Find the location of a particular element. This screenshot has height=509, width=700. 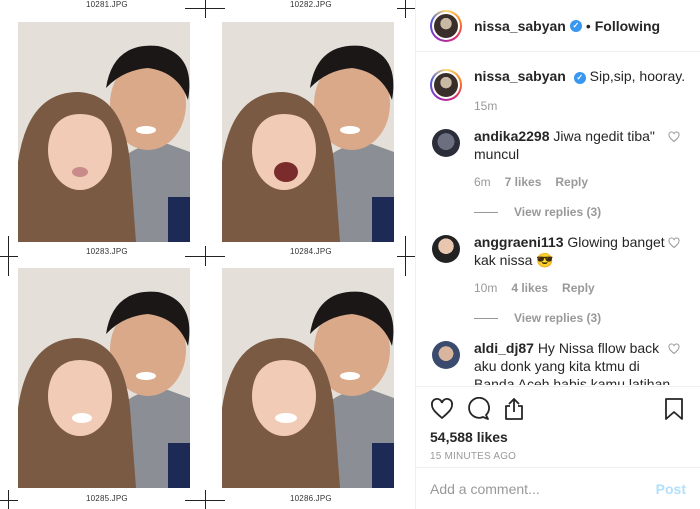

share-icon is located at coordinates (514, 409).